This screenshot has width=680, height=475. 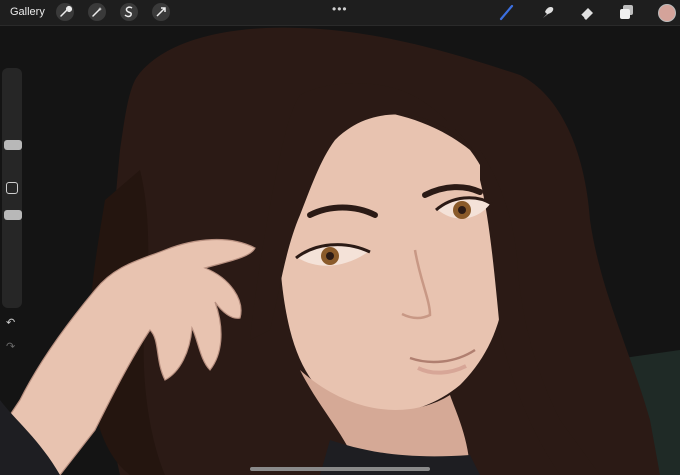 I want to click on eraser-icon, so click(x=587, y=12).